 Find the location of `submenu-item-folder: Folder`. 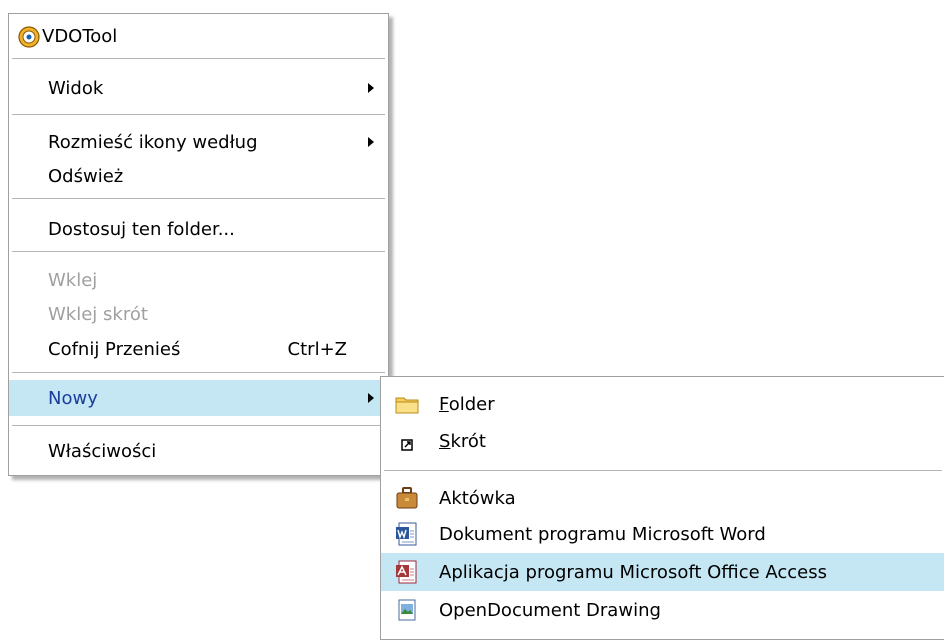

submenu-item-folder: Folder is located at coordinates (662, 404).